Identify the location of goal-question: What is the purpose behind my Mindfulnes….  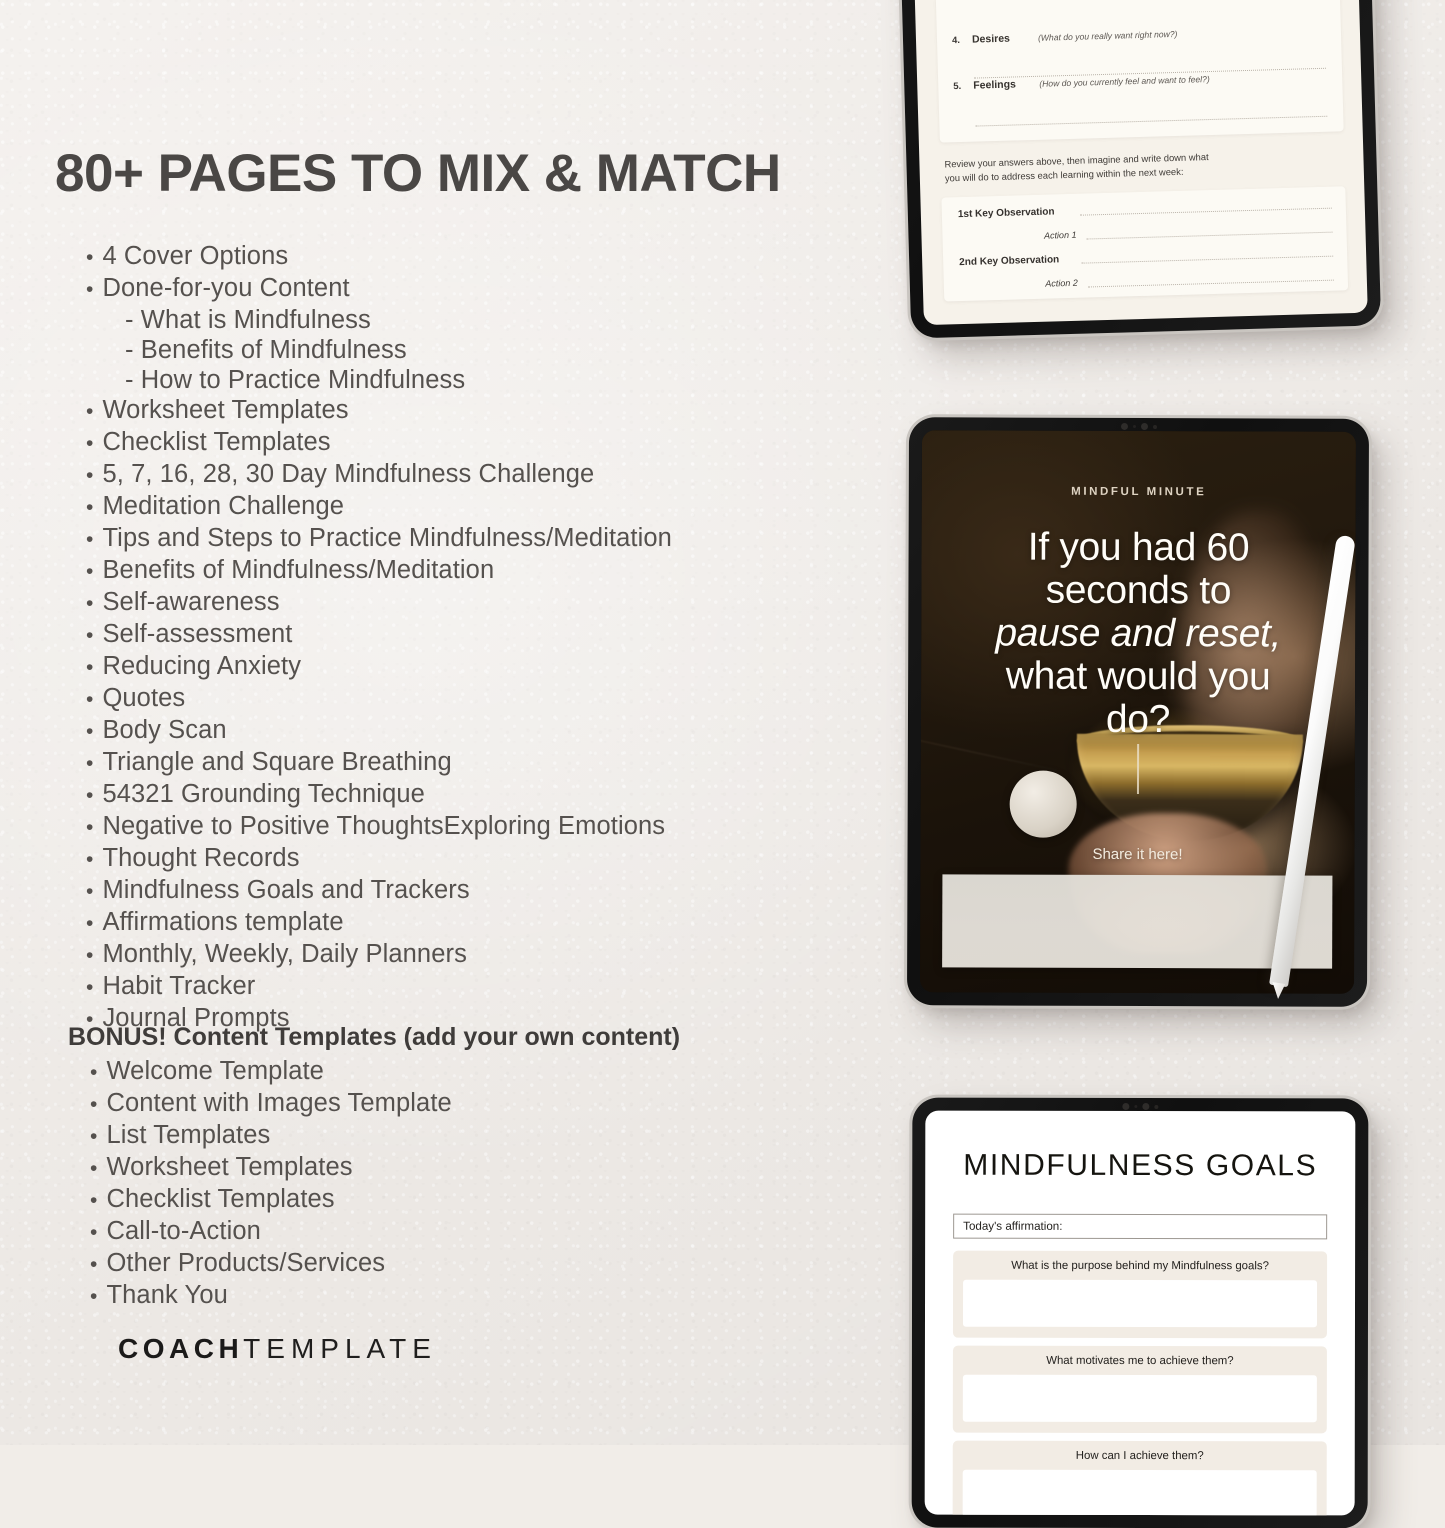
(1140, 1266).